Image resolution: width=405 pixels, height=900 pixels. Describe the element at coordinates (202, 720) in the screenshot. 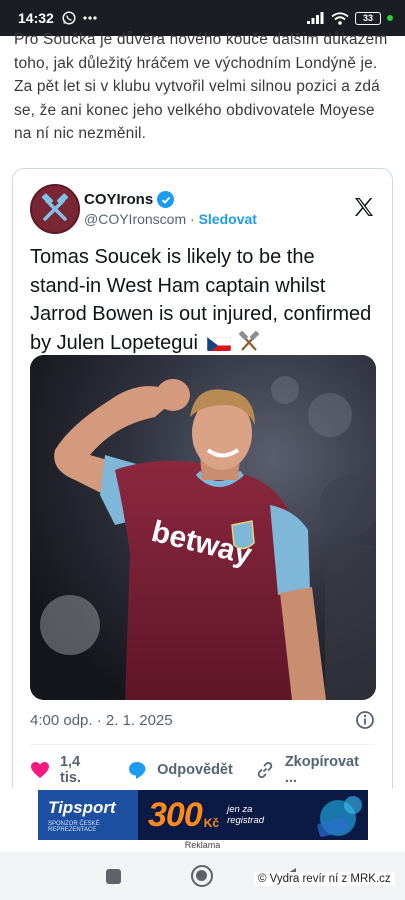

I see `tweet-meta: 4:00 odp. · 2. 1. 2025` at that location.